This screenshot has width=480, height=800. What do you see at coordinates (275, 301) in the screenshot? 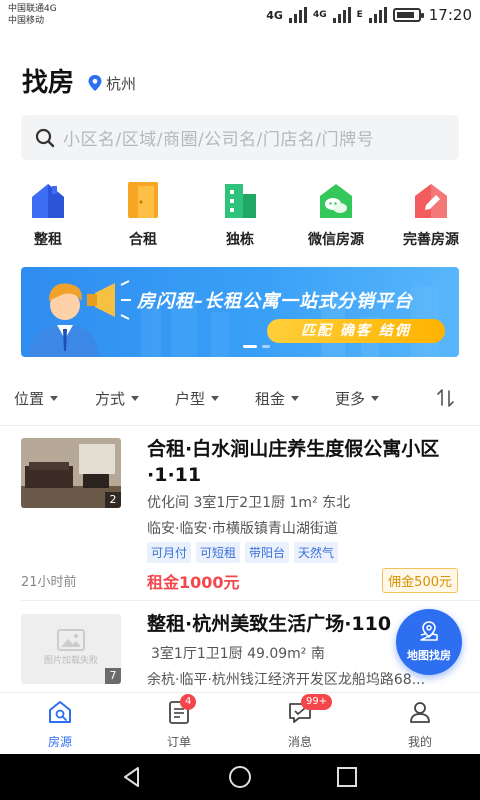
I see `banner-title: 房闪租–长租公寓一站式分销平台` at bounding box center [275, 301].